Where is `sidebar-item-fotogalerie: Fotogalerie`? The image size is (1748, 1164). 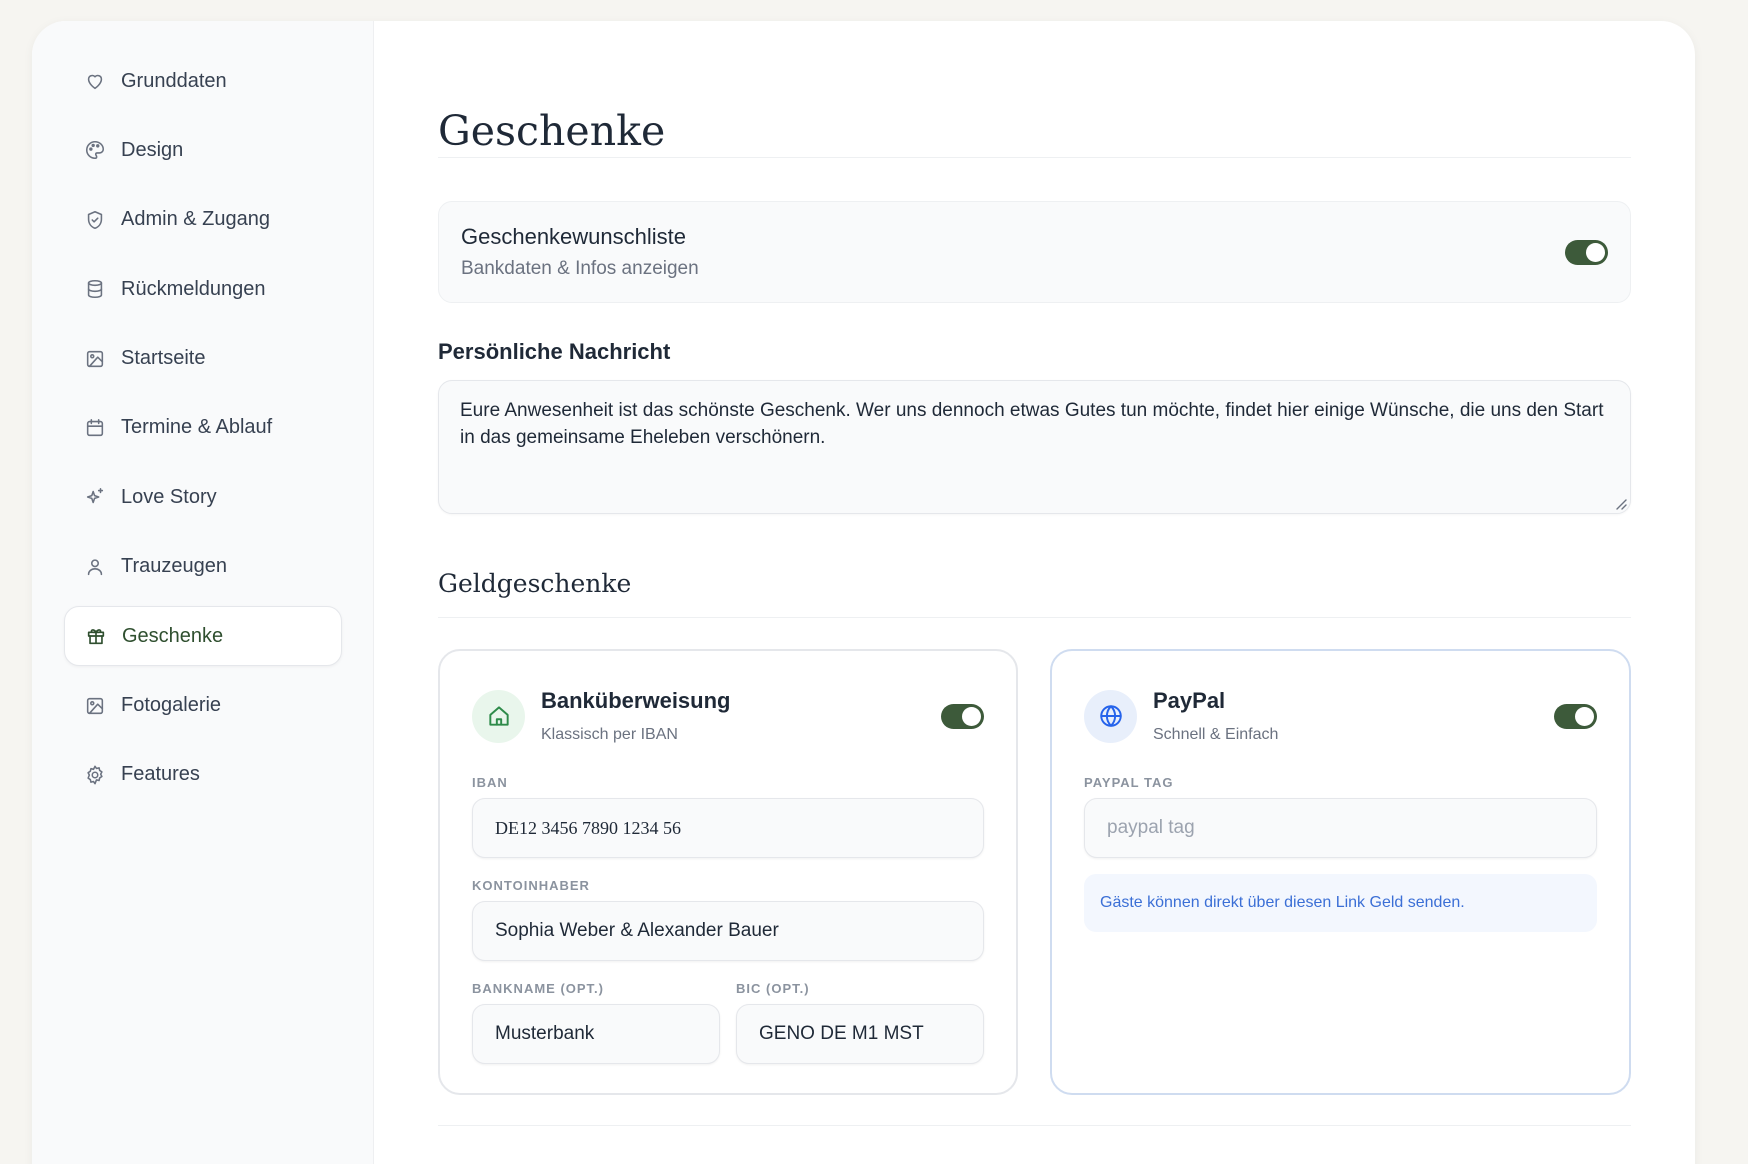
sidebar-item-fotogalerie: Fotogalerie is located at coordinates (203, 706).